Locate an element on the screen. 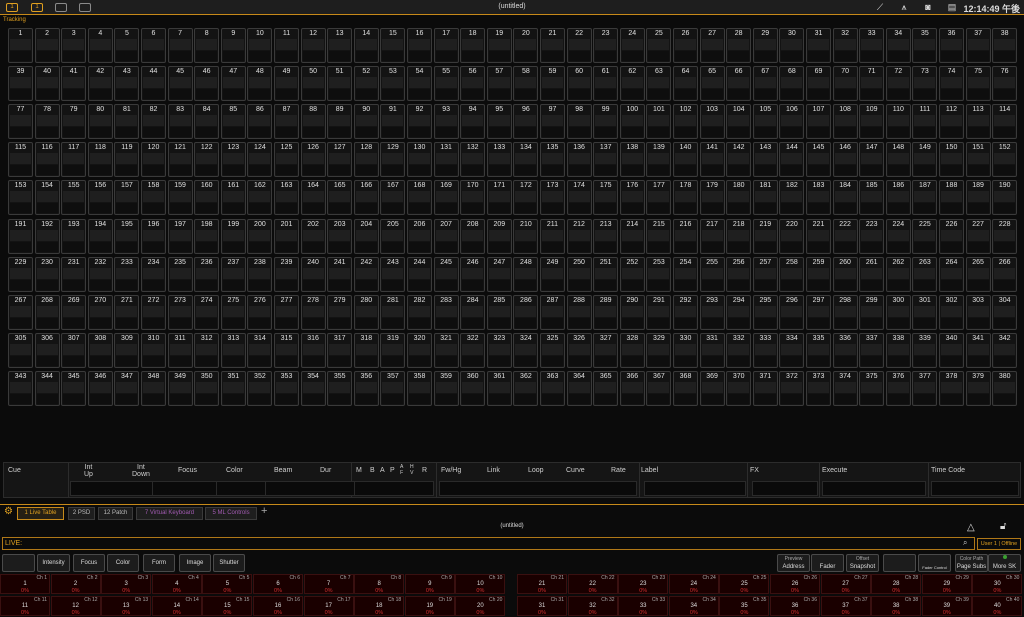 The height and width of the screenshot is (617, 1024). channel-cell: 226 is located at coordinates (951, 236).